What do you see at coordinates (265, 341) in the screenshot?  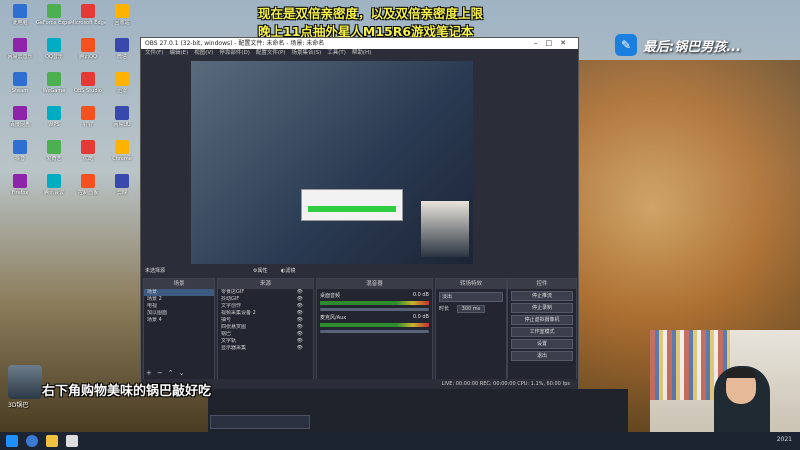 I see `source-item: 文字轨 👁` at bounding box center [265, 341].